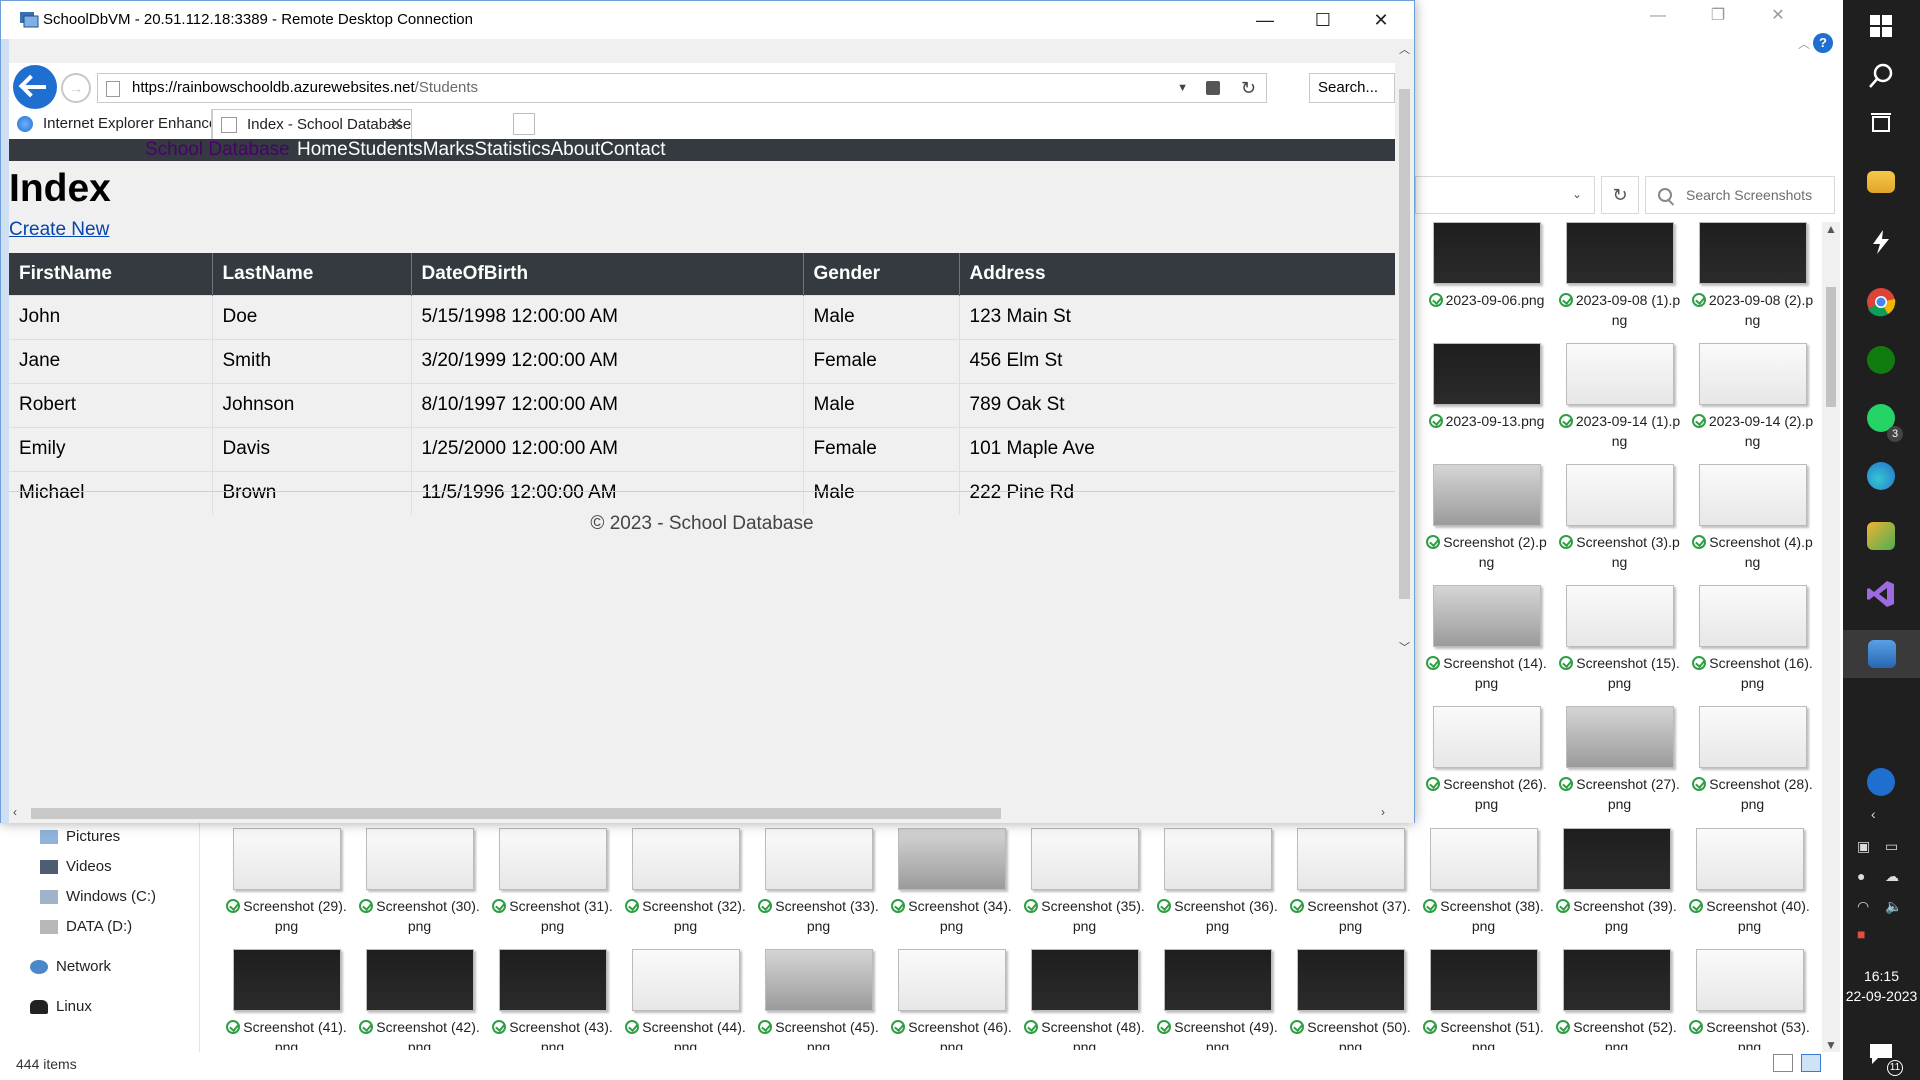  I want to click on refresh-button: ↻, so click(1620, 195).